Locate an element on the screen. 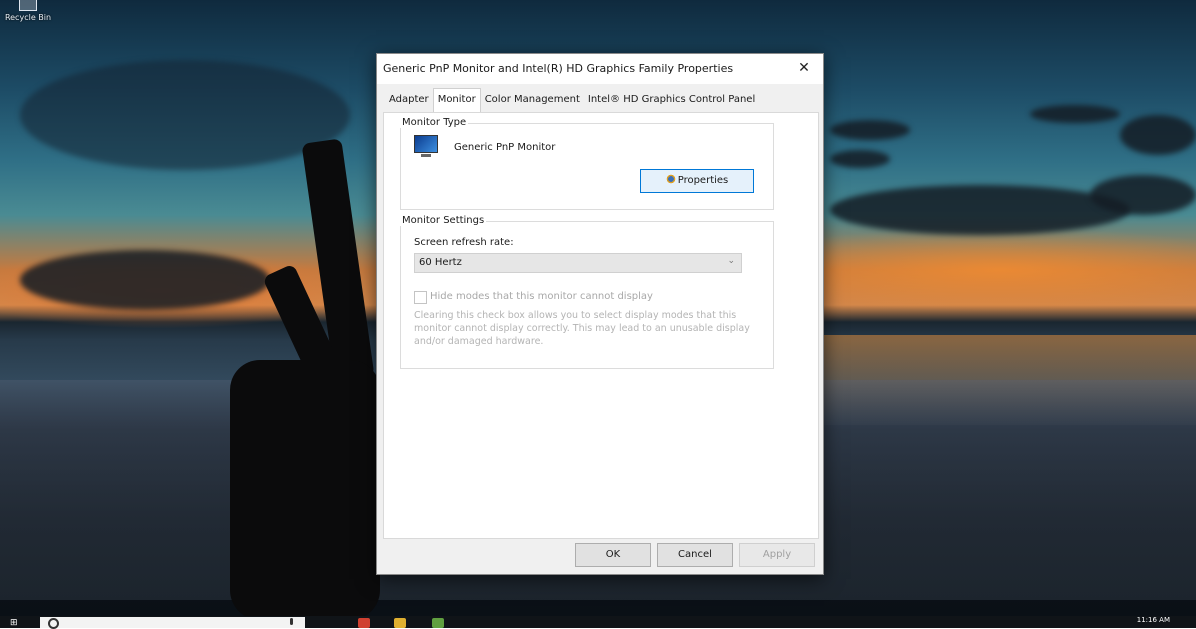 The height and width of the screenshot is (629, 1196). refresh-rate-label: Screen refresh rate: is located at coordinates (464, 242).